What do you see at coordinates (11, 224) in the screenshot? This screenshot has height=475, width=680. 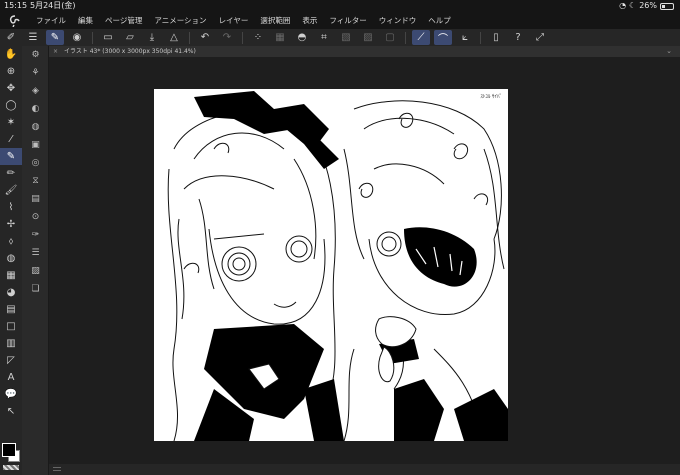 I see `decoration-icon: ✢` at bounding box center [11, 224].